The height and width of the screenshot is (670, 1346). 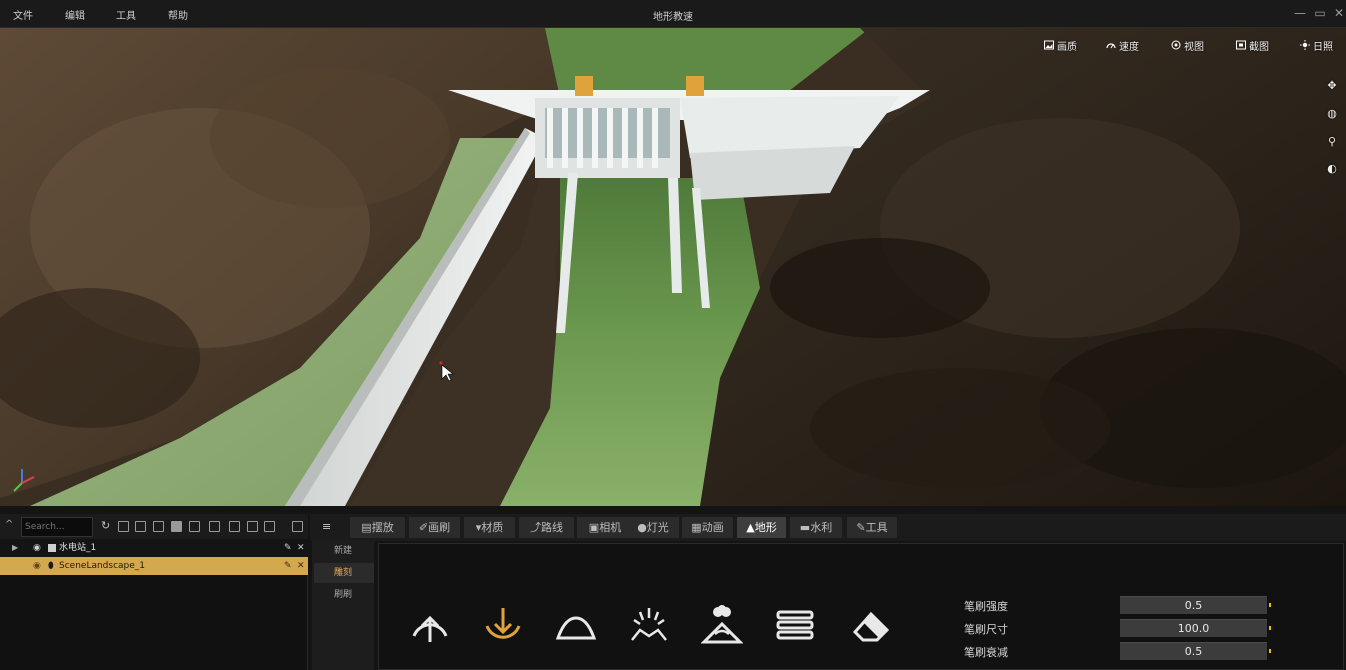 I want to click on palette-icon: ◐, so click(x=1332, y=169).